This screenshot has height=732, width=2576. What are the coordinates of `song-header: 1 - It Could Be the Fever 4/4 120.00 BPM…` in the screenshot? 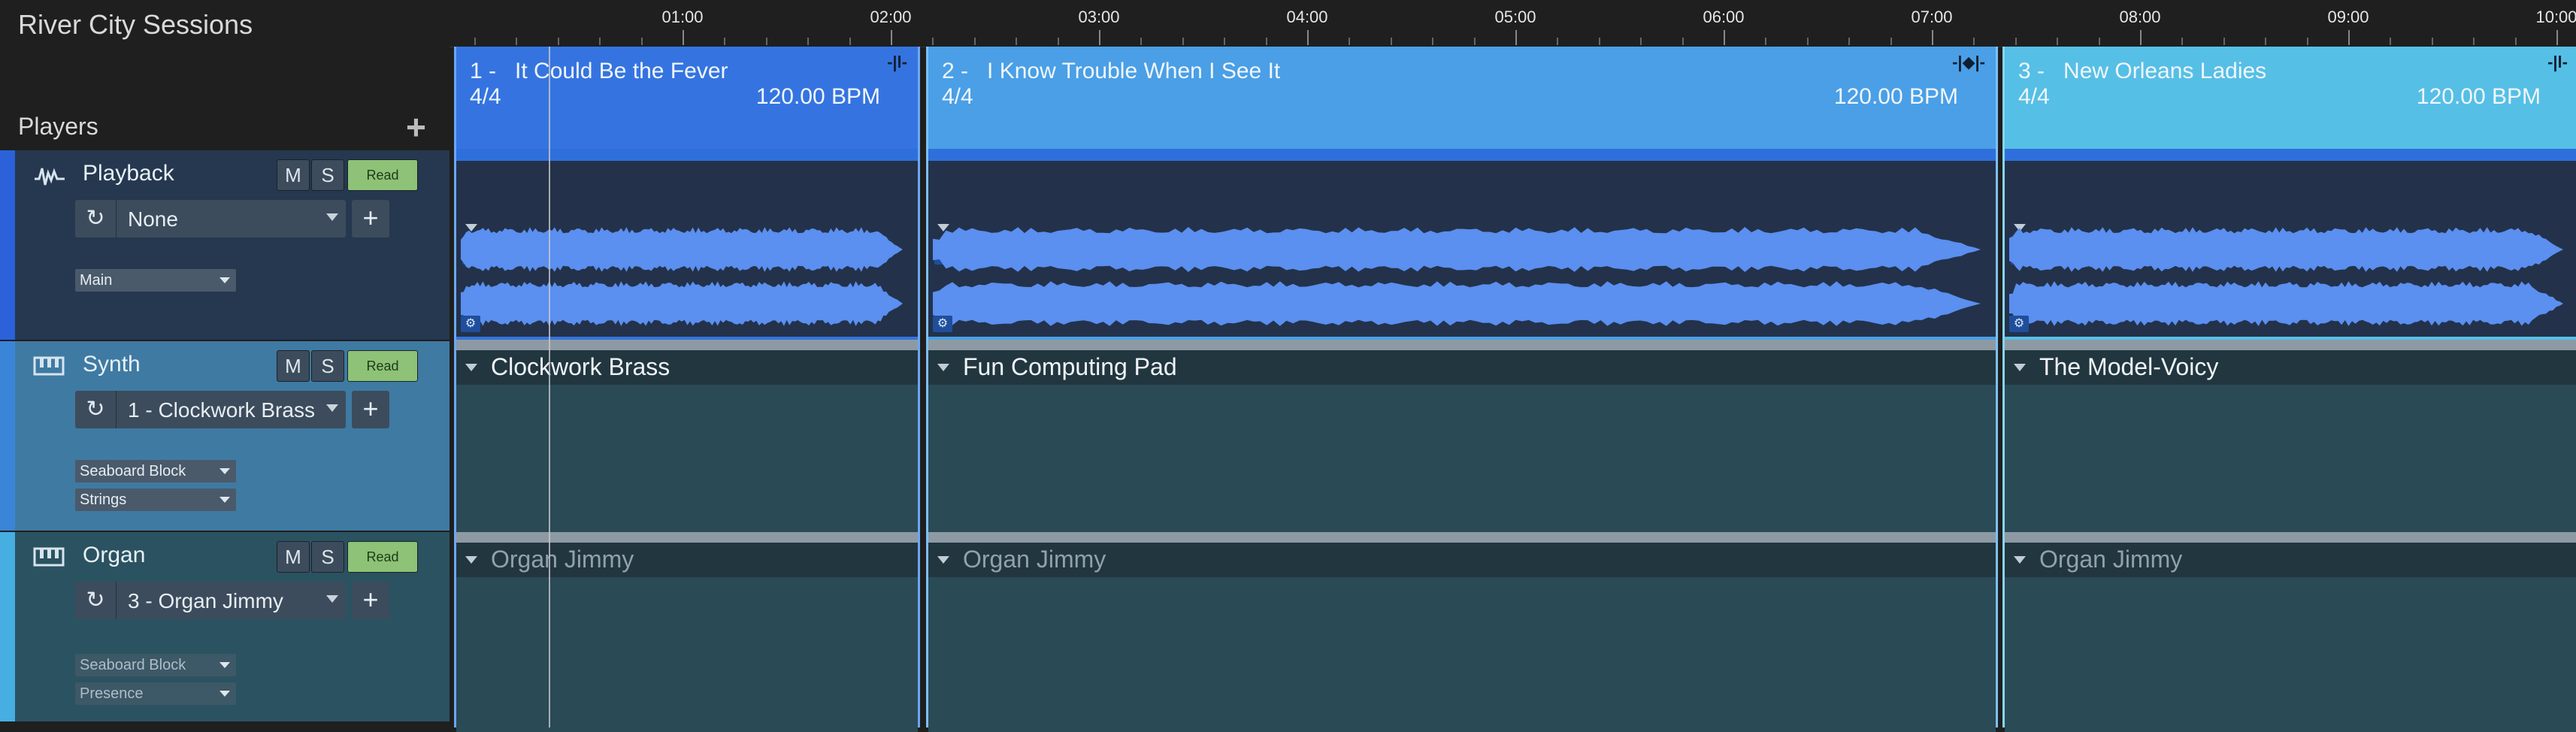 It's located at (687, 98).